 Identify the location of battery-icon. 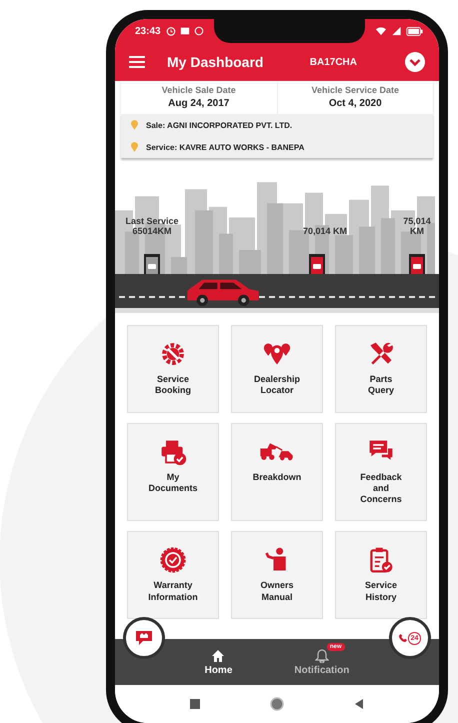
(414, 31).